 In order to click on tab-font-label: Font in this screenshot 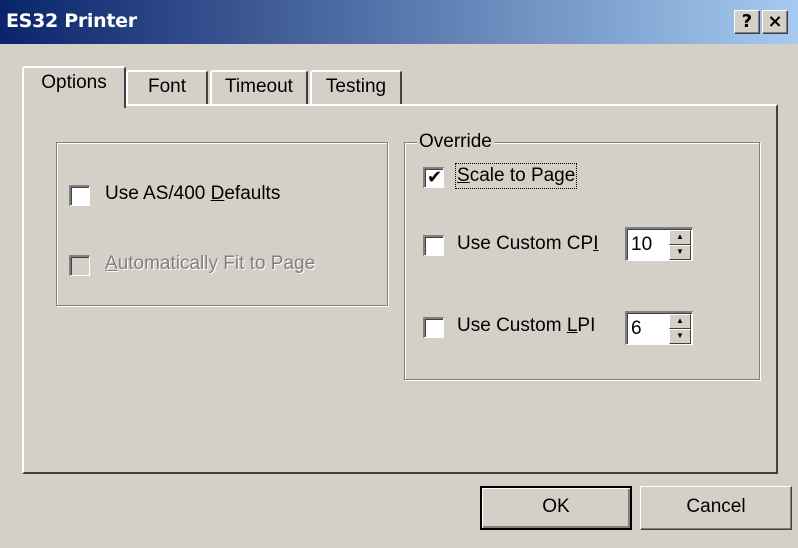, I will do `click(167, 86)`.